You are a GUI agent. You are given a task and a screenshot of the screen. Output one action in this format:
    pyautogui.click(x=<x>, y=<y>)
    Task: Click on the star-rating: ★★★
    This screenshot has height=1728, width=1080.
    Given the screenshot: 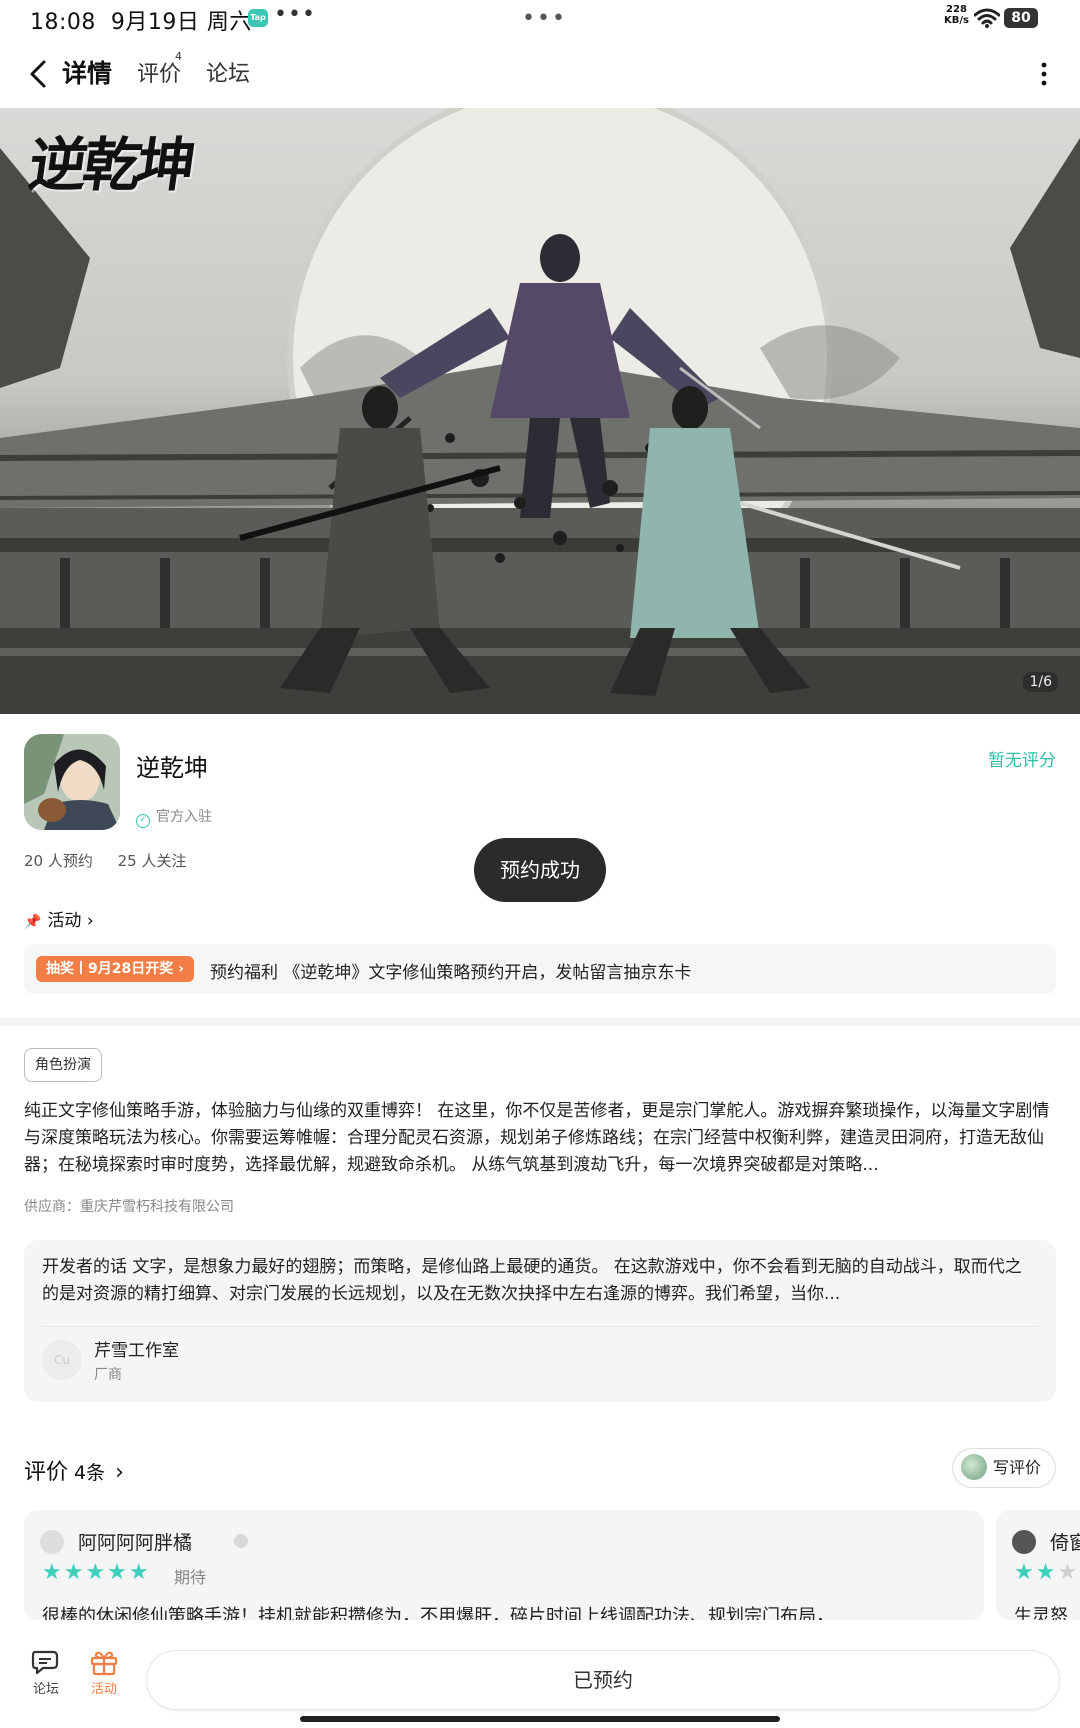 What is the action you would take?
    pyautogui.click(x=1047, y=1572)
    